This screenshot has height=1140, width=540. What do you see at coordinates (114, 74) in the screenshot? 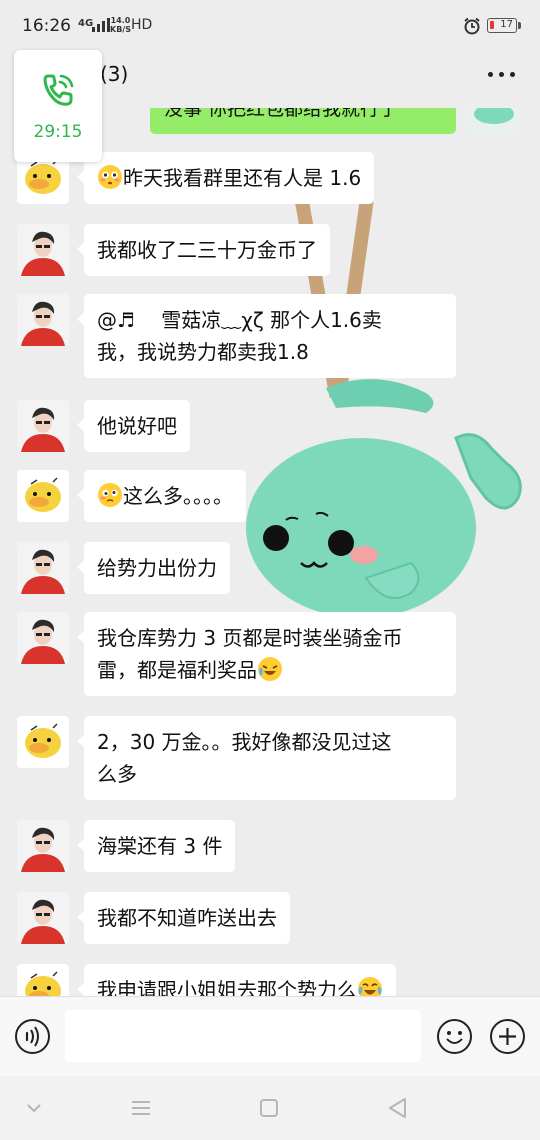
I see `chat-title: (3)` at bounding box center [114, 74].